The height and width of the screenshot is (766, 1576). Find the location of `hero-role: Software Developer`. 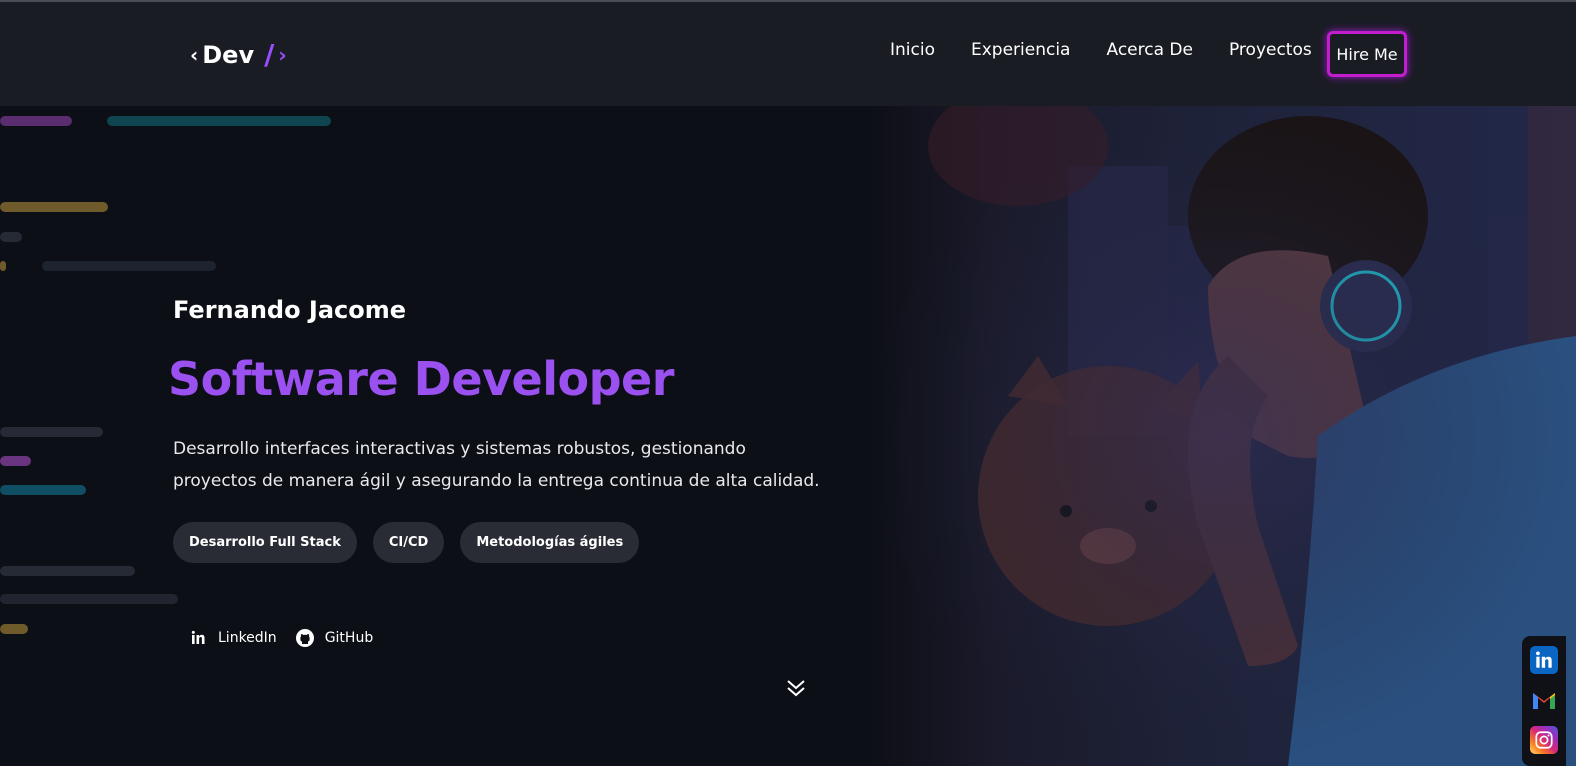

hero-role: Software Developer is located at coordinates (421, 379).